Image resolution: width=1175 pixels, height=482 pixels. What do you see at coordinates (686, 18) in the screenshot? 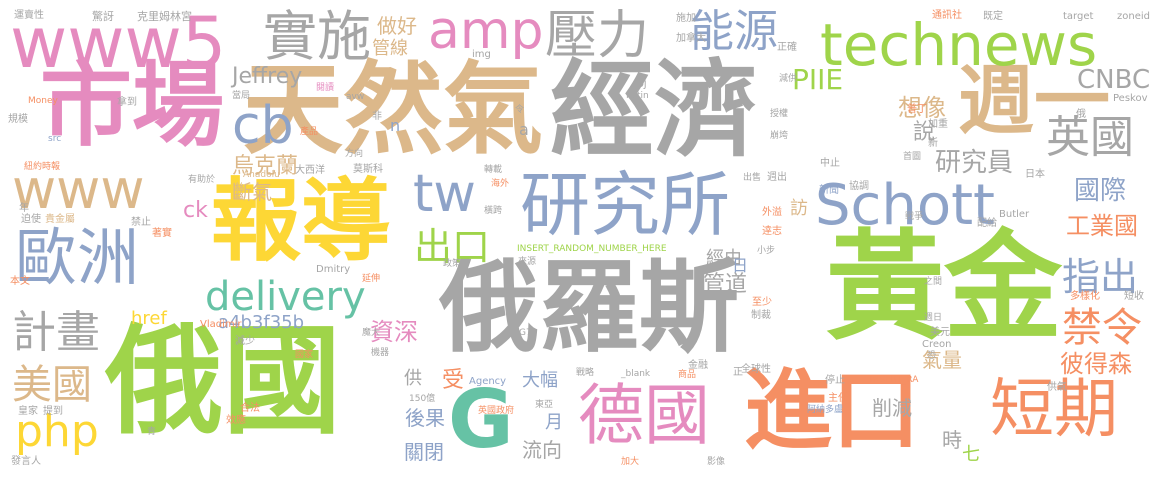
I see `cloud-word: 施加` at bounding box center [686, 18].